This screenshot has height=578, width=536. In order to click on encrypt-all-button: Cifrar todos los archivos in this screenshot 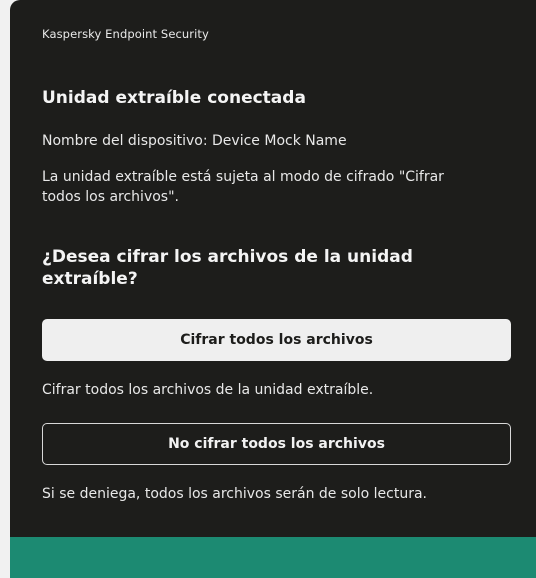, I will do `click(276, 340)`.